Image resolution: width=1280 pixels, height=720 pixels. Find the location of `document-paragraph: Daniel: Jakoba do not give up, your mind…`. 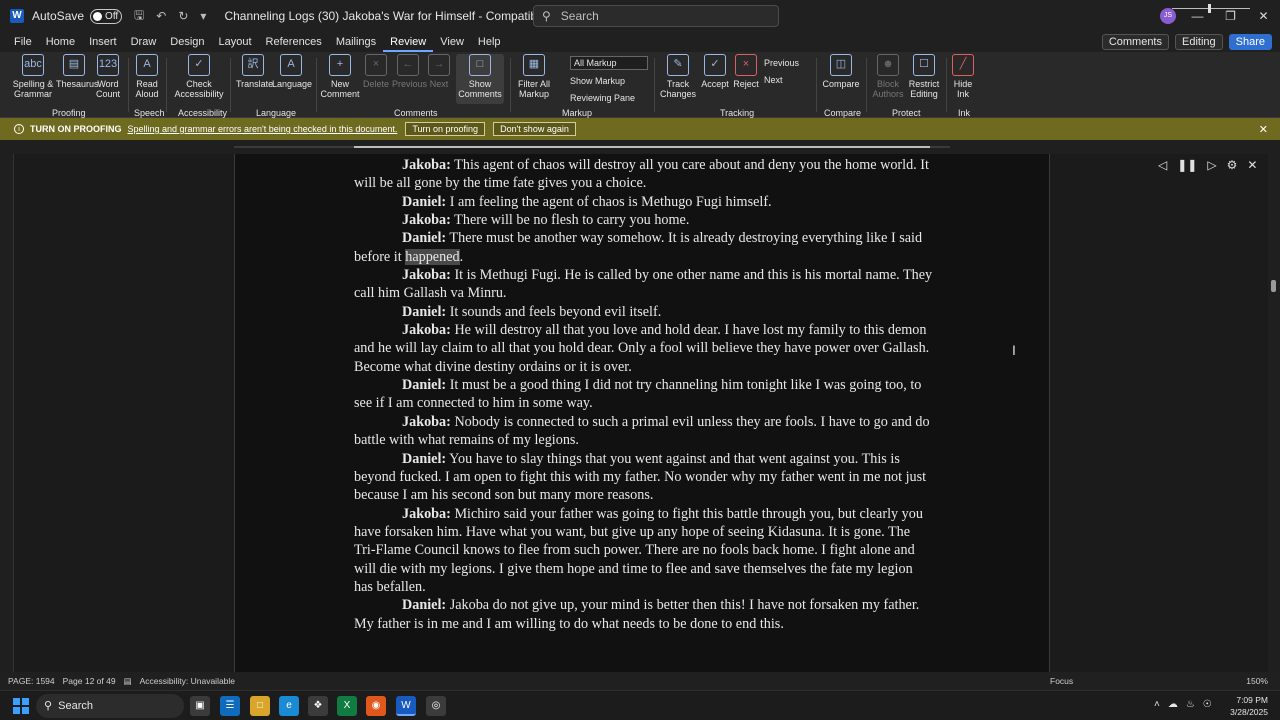

document-paragraph: Daniel: Jakoba do not give up, your mind… is located at coordinates (644, 614).